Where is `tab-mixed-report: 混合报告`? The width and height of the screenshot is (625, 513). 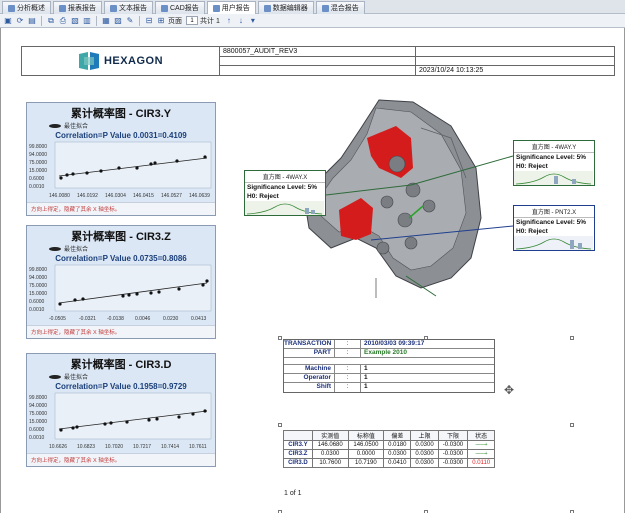 tab-mixed-report: 混合报告 is located at coordinates (340, 7).